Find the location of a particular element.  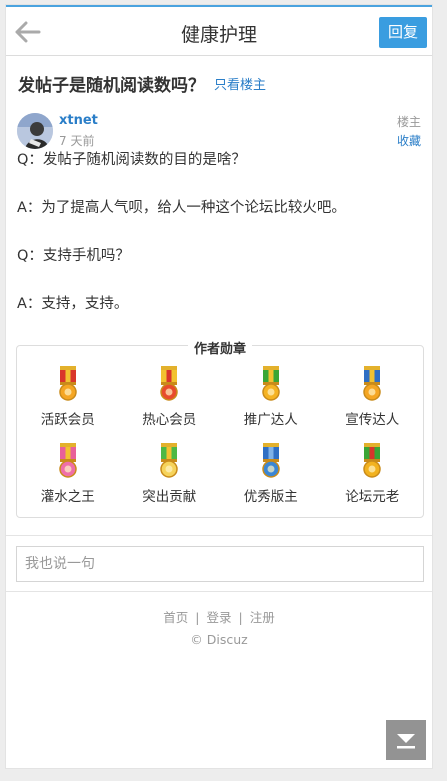

medal-item: 活跃会员 is located at coordinates (68, 402).